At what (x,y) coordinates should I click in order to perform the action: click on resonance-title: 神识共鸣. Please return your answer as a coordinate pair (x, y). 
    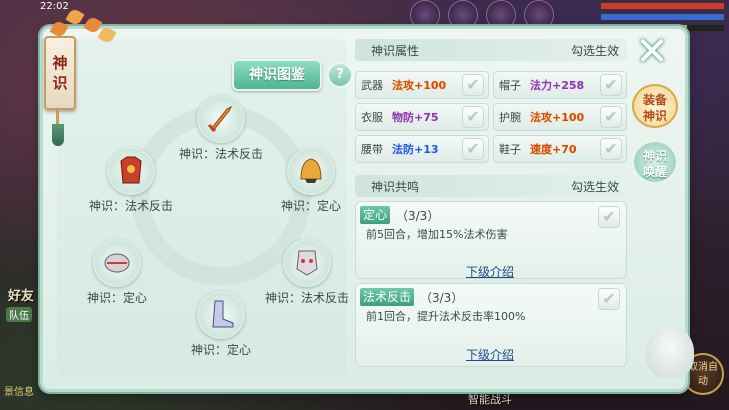
    Looking at the image, I should click on (395, 187).